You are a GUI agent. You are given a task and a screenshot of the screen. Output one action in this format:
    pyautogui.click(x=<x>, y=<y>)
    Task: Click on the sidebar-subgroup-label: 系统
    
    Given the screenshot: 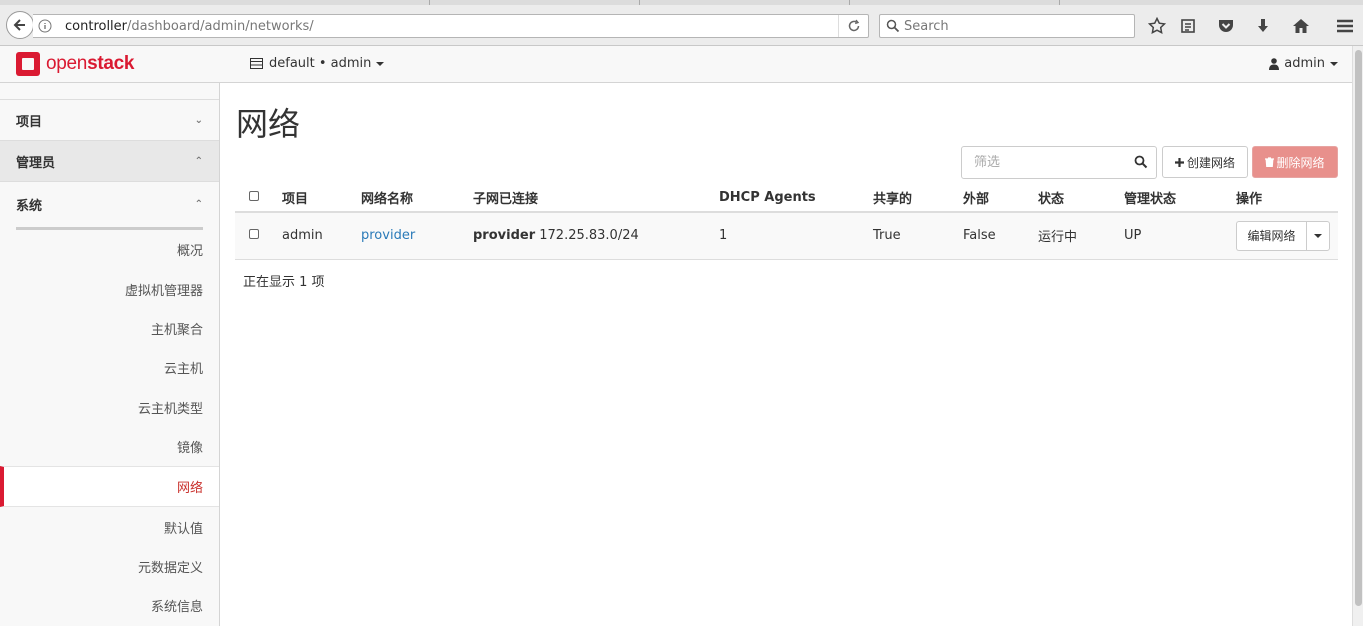 What is the action you would take?
    pyautogui.click(x=29, y=206)
    